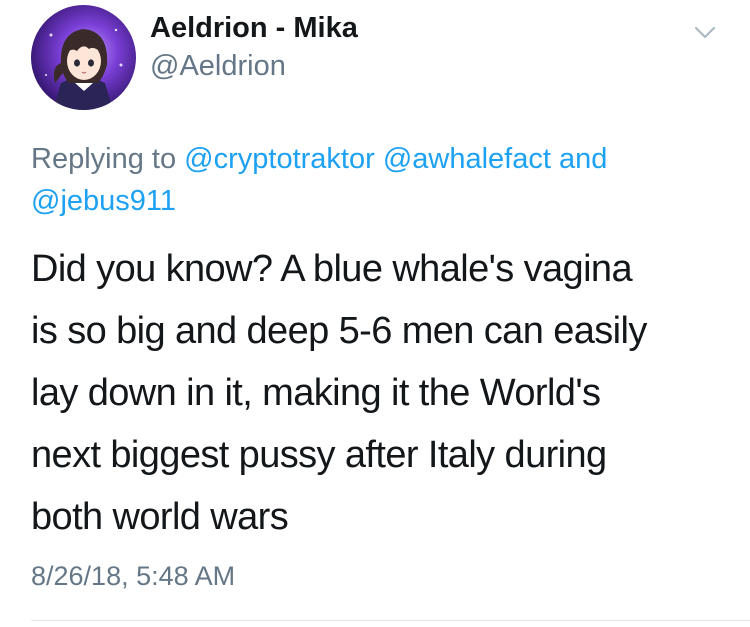  Describe the element at coordinates (84, 69) in the screenshot. I see `avatar-illustration` at that location.